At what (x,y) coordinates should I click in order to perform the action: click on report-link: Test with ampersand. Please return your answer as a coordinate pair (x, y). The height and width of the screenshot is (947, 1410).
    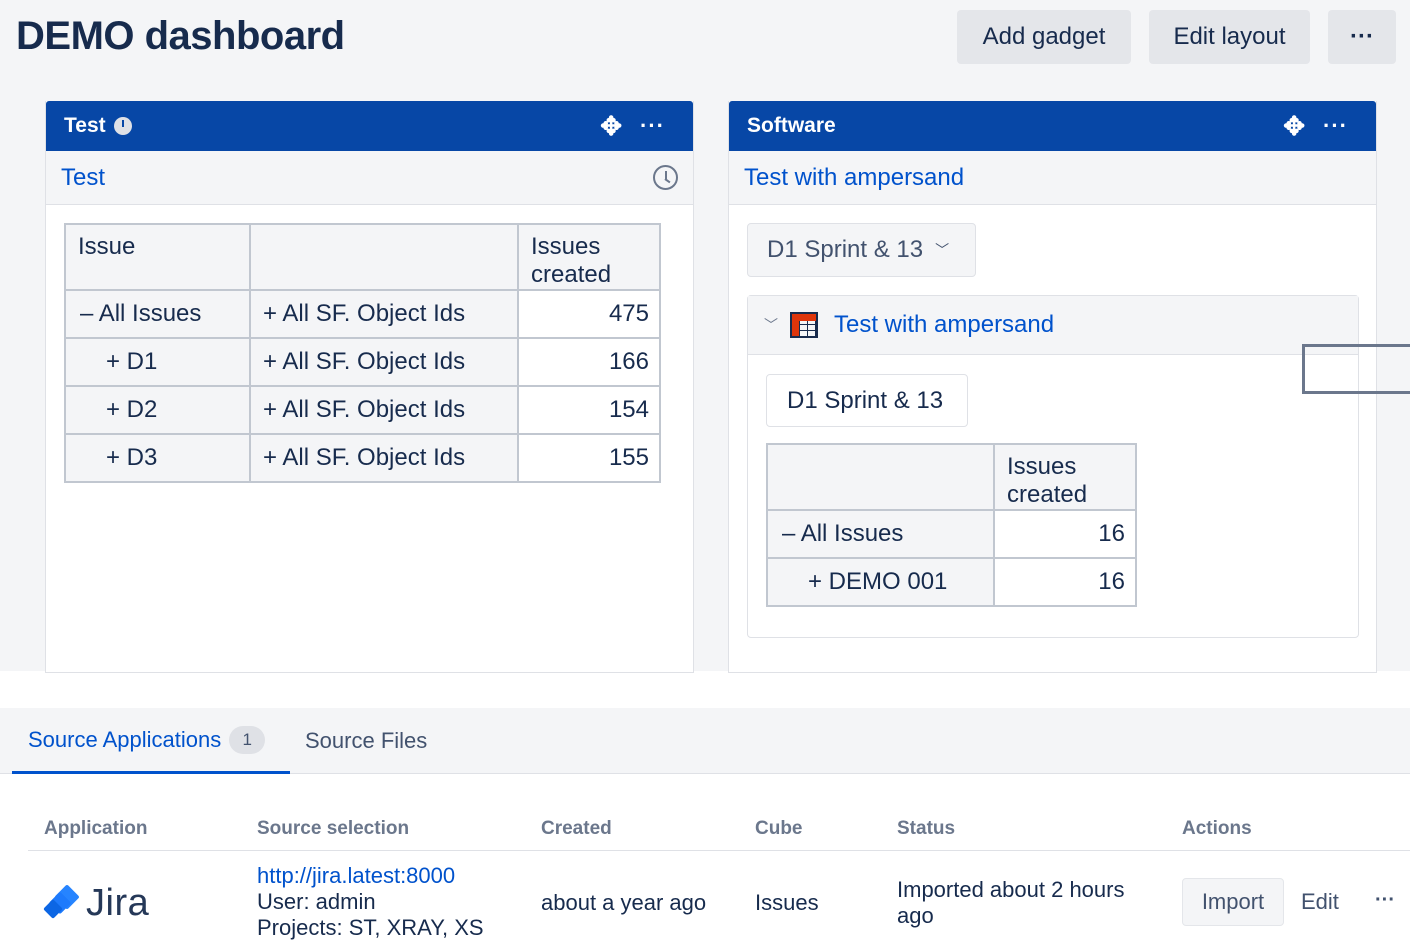
    Looking at the image, I should click on (854, 178).